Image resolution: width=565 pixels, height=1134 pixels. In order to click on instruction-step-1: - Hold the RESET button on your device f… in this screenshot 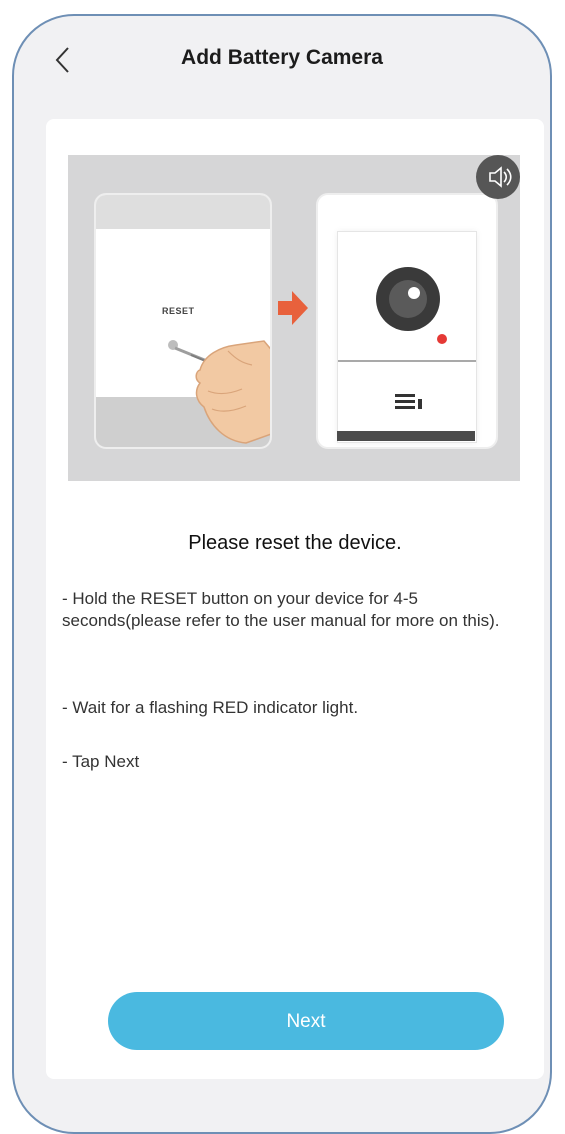, I will do `click(281, 609)`.